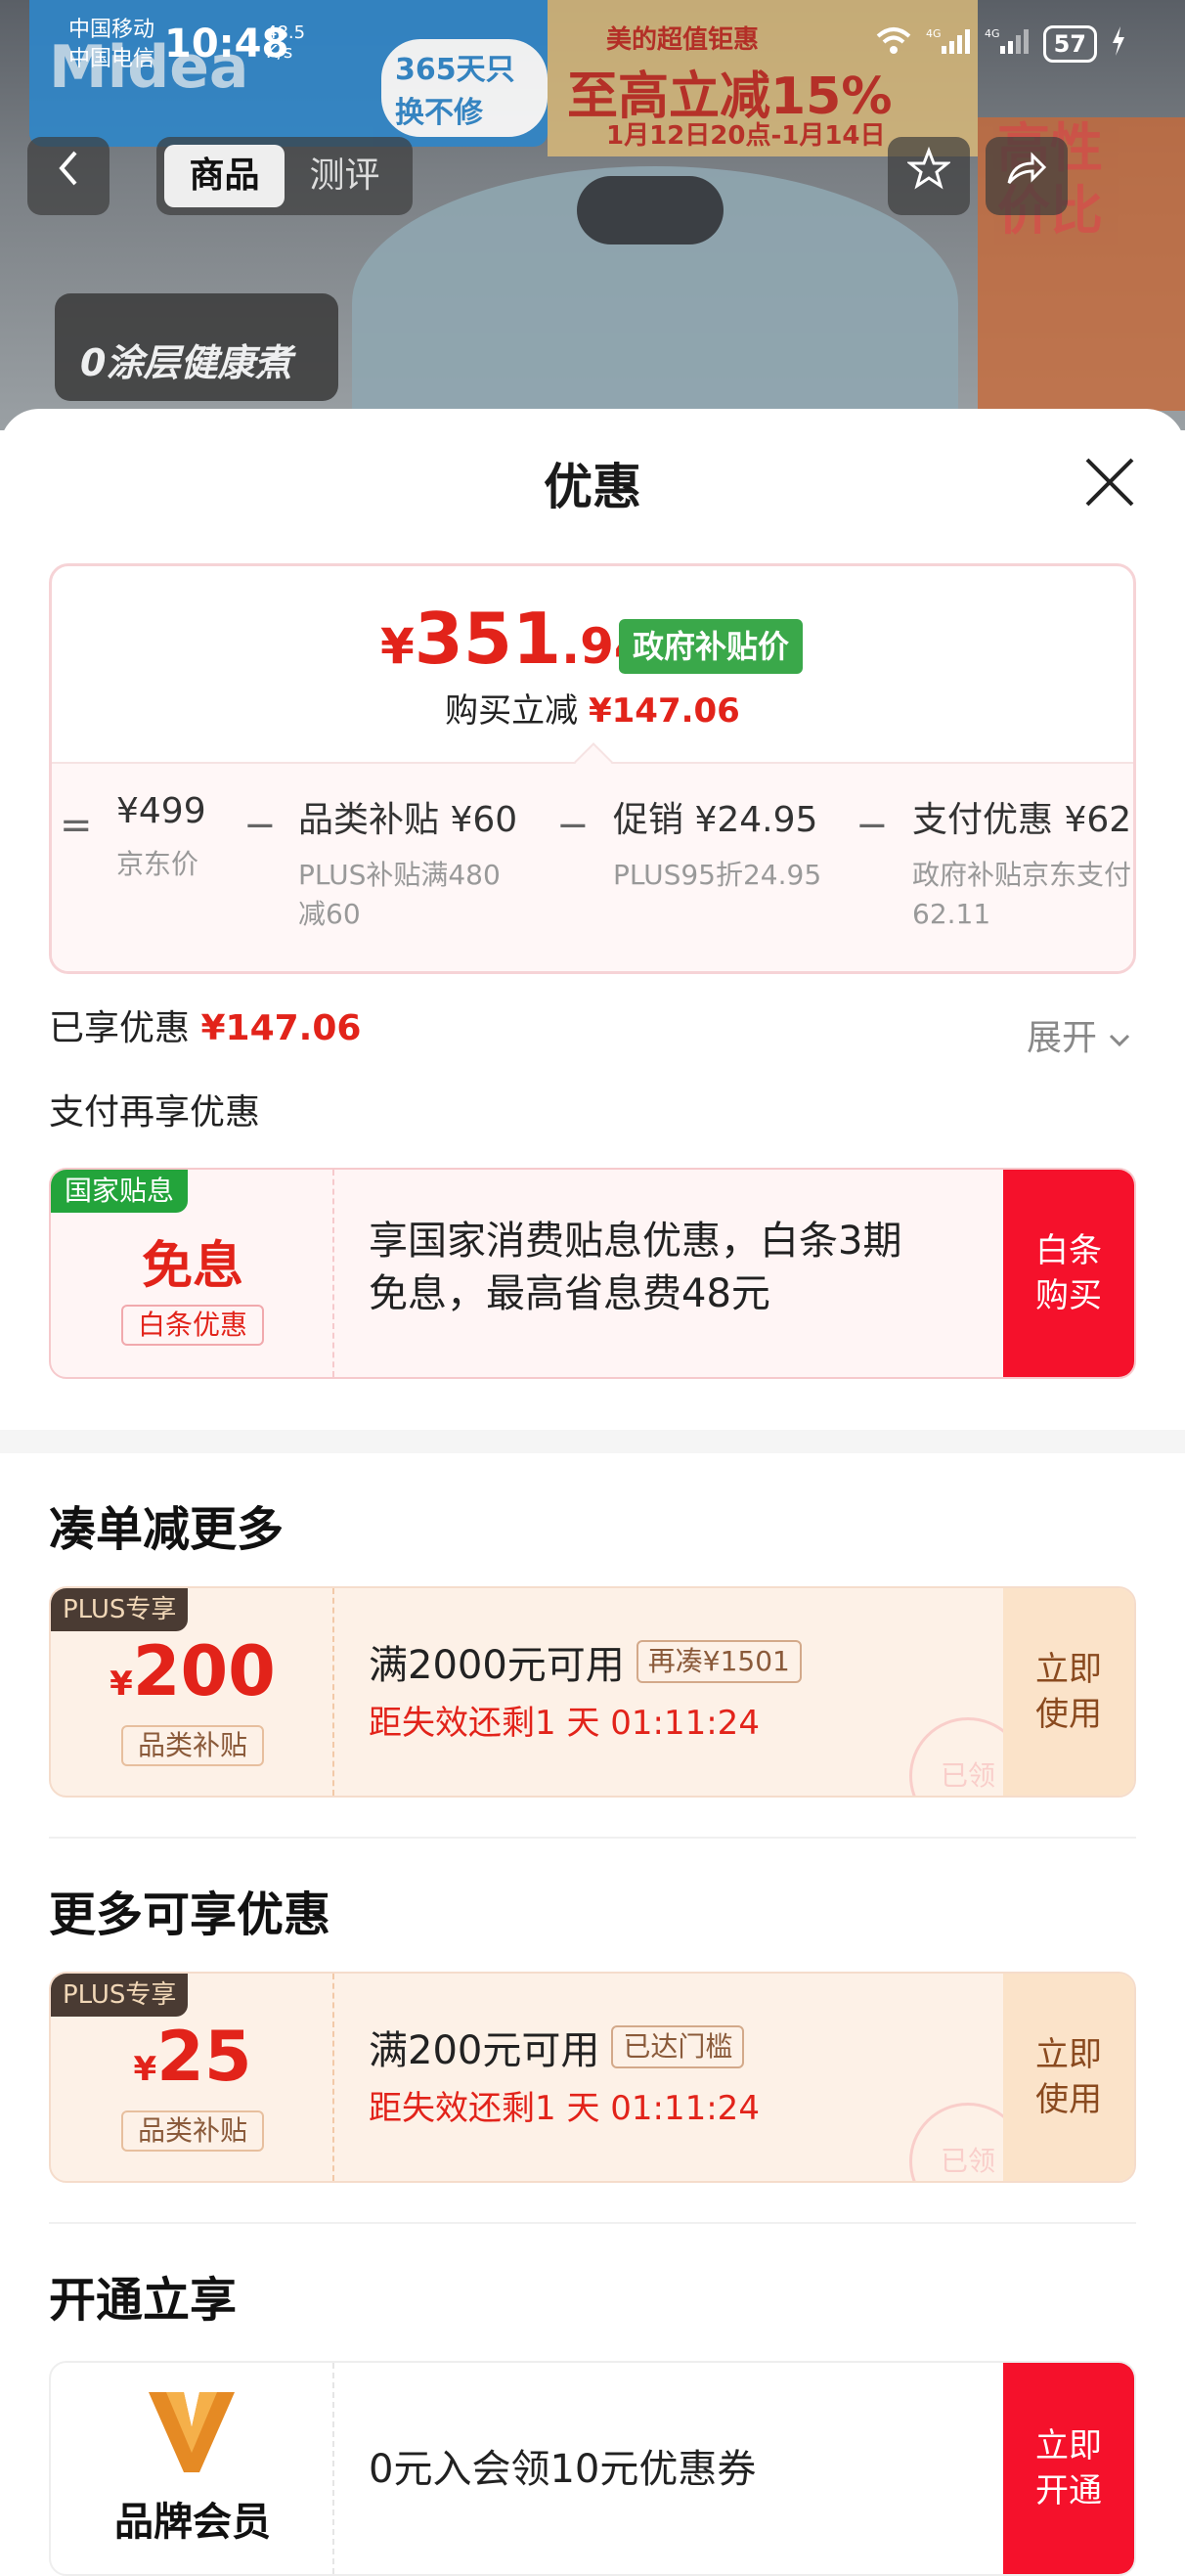  What do you see at coordinates (893, 44) in the screenshot?
I see `wifi-icon` at bounding box center [893, 44].